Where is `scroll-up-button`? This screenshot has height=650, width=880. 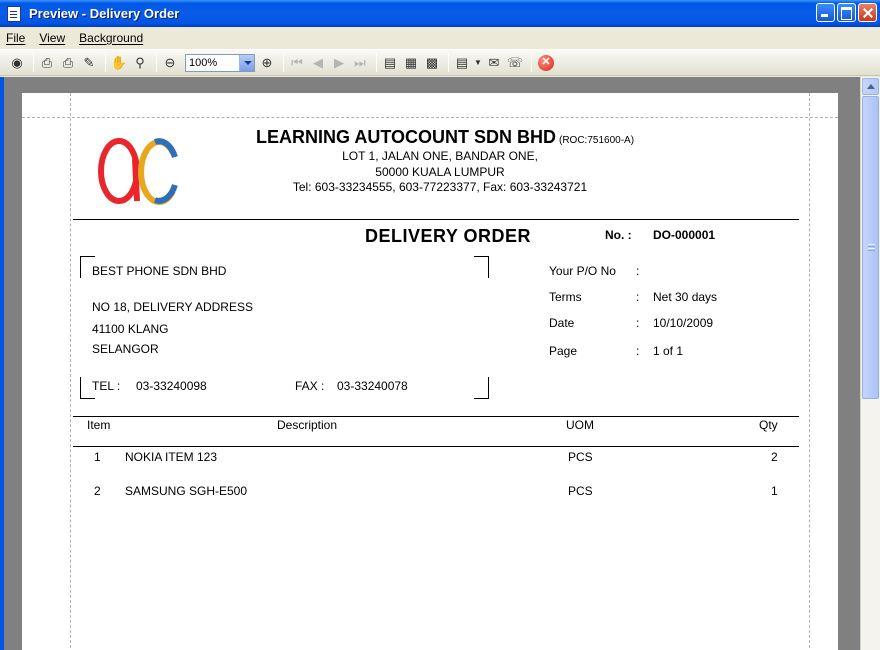 scroll-up-button is located at coordinates (870, 86).